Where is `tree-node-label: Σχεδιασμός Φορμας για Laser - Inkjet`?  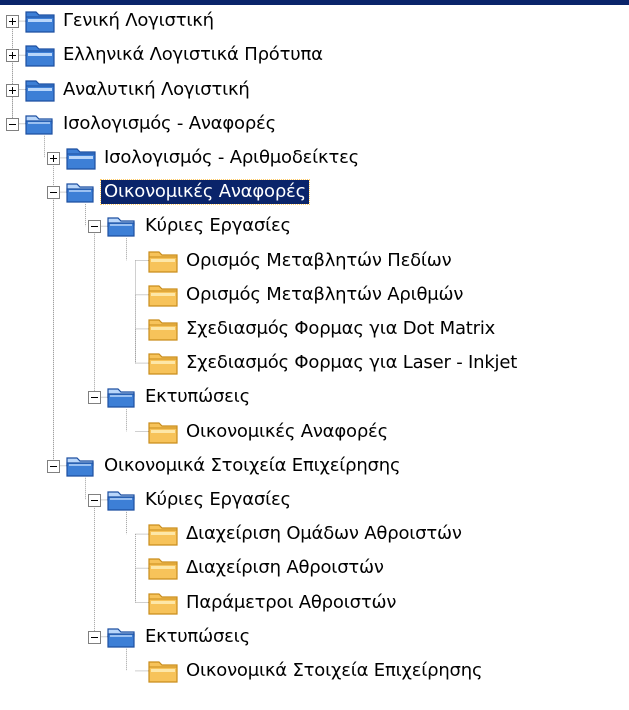
tree-node-label: Σχεδιασμός Φορμας για Laser - Inkjet is located at coordinates (351, 363).